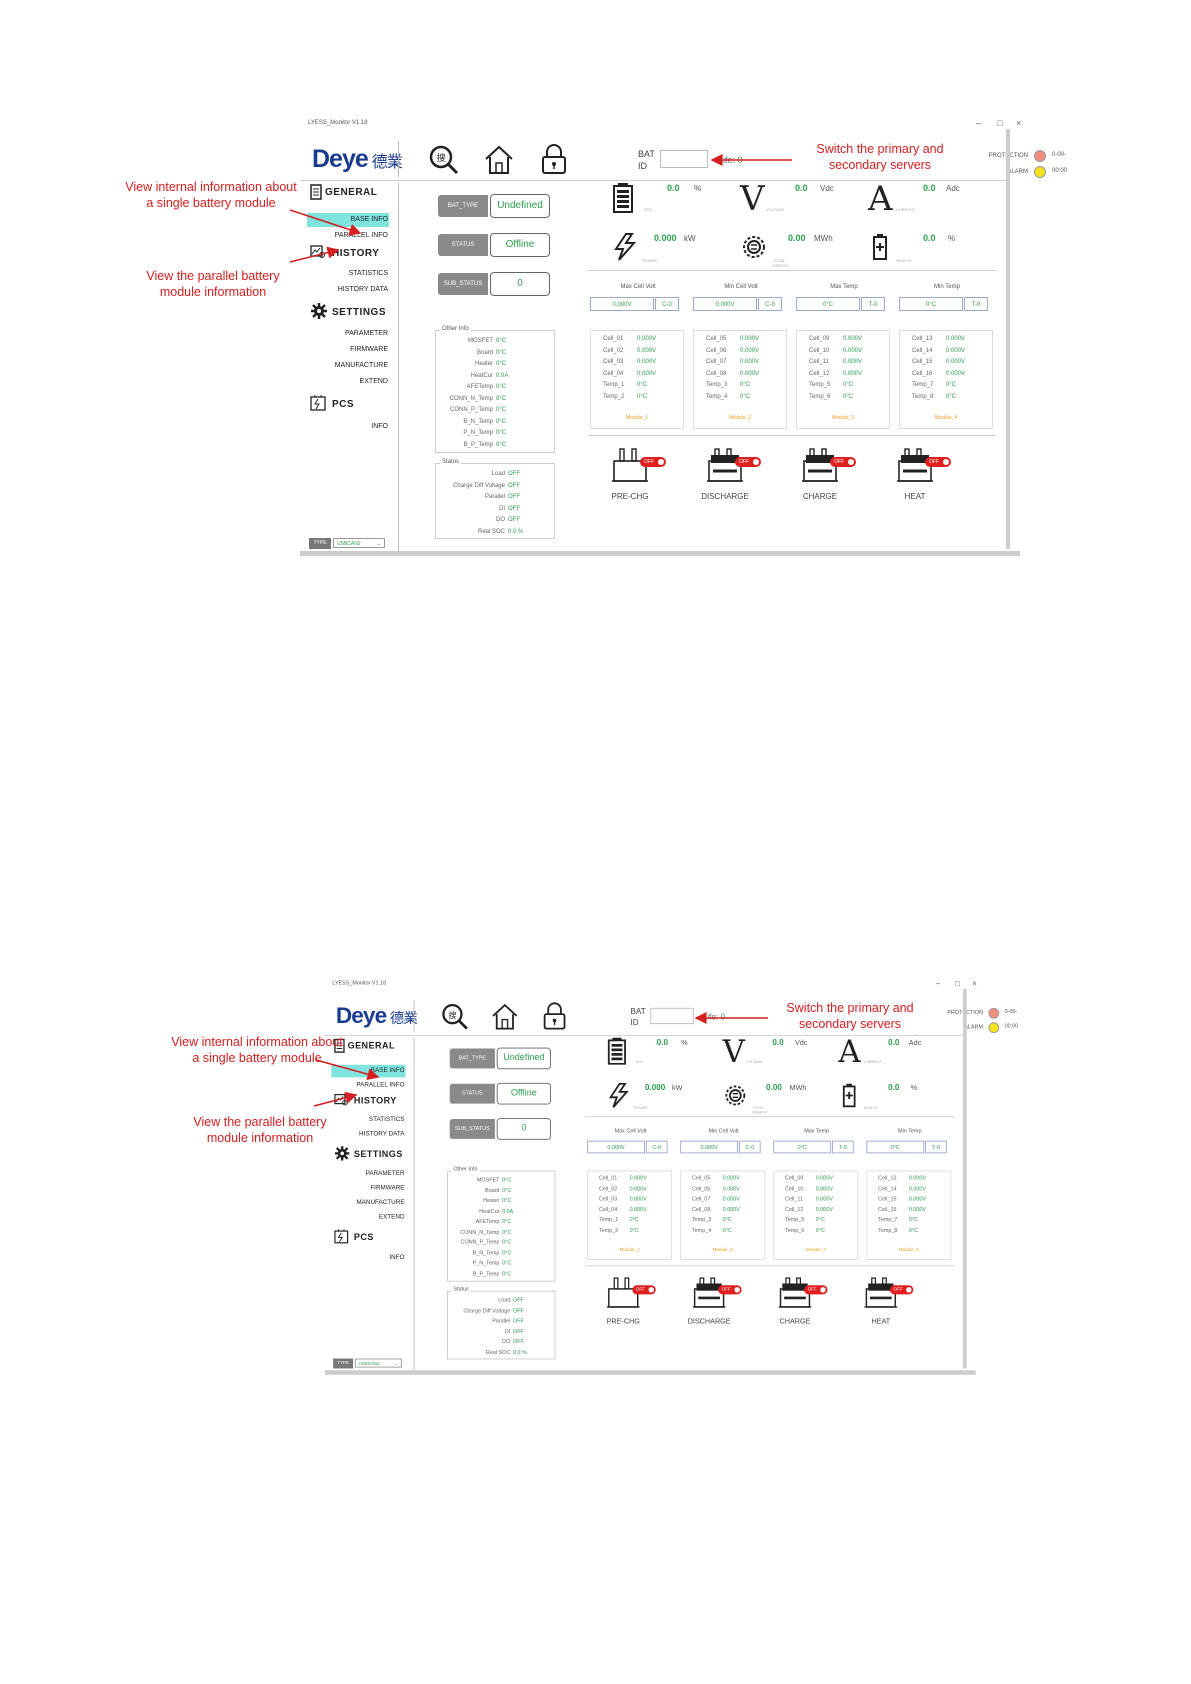  What do you see at coordinates (504, 1300) in the screenshot?
I see `info-key: Load` at bounding box center [504, 1300].